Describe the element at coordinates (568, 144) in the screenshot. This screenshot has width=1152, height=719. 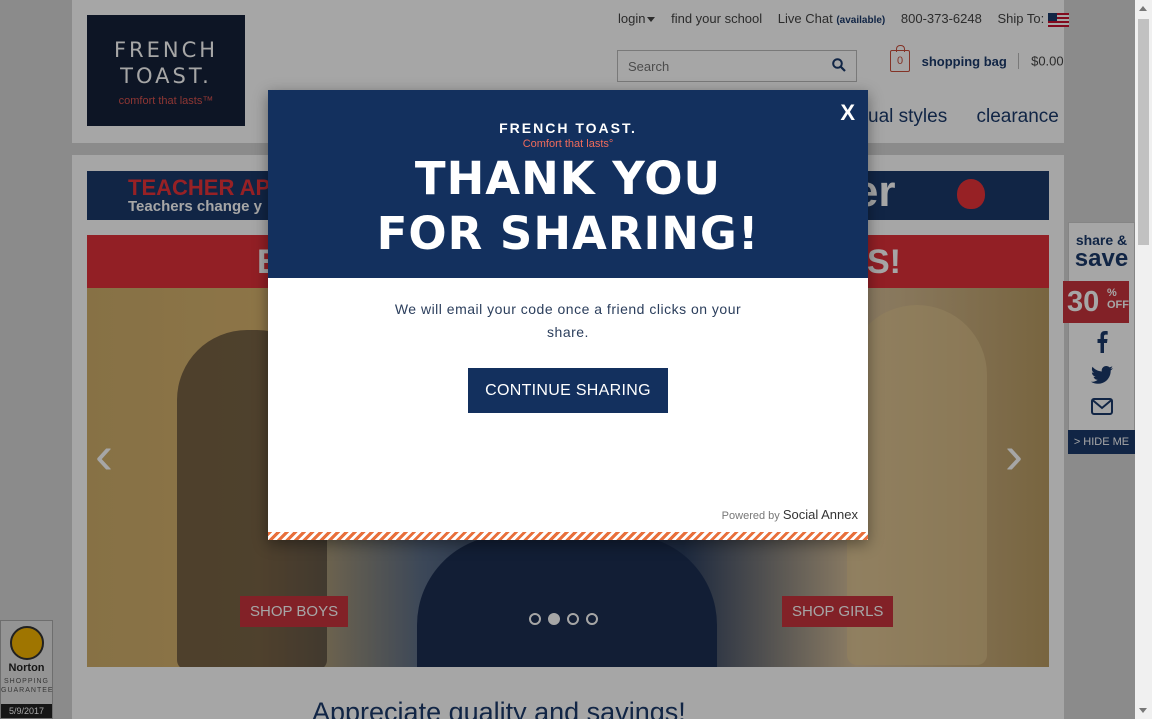
I see `modal-tagline: Comfort that lasts°` at that location.